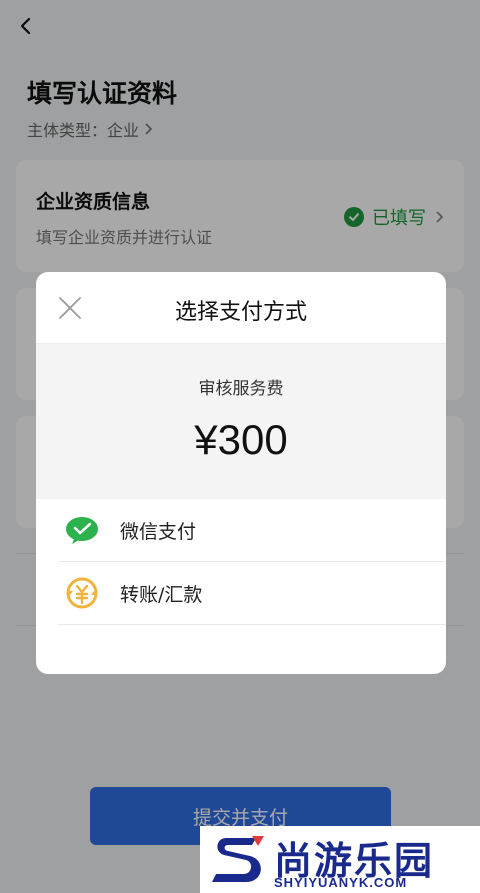 This screenshot has width=480, height=893. I want to click on transfer-icon, so click(82, 593).